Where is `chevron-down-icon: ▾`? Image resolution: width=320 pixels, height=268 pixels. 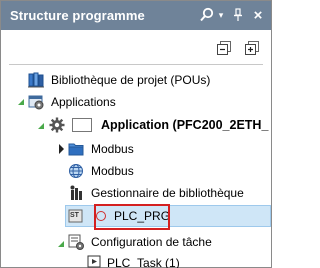
chevron-down-icon: ▾ is located at coordinates (221, 15).